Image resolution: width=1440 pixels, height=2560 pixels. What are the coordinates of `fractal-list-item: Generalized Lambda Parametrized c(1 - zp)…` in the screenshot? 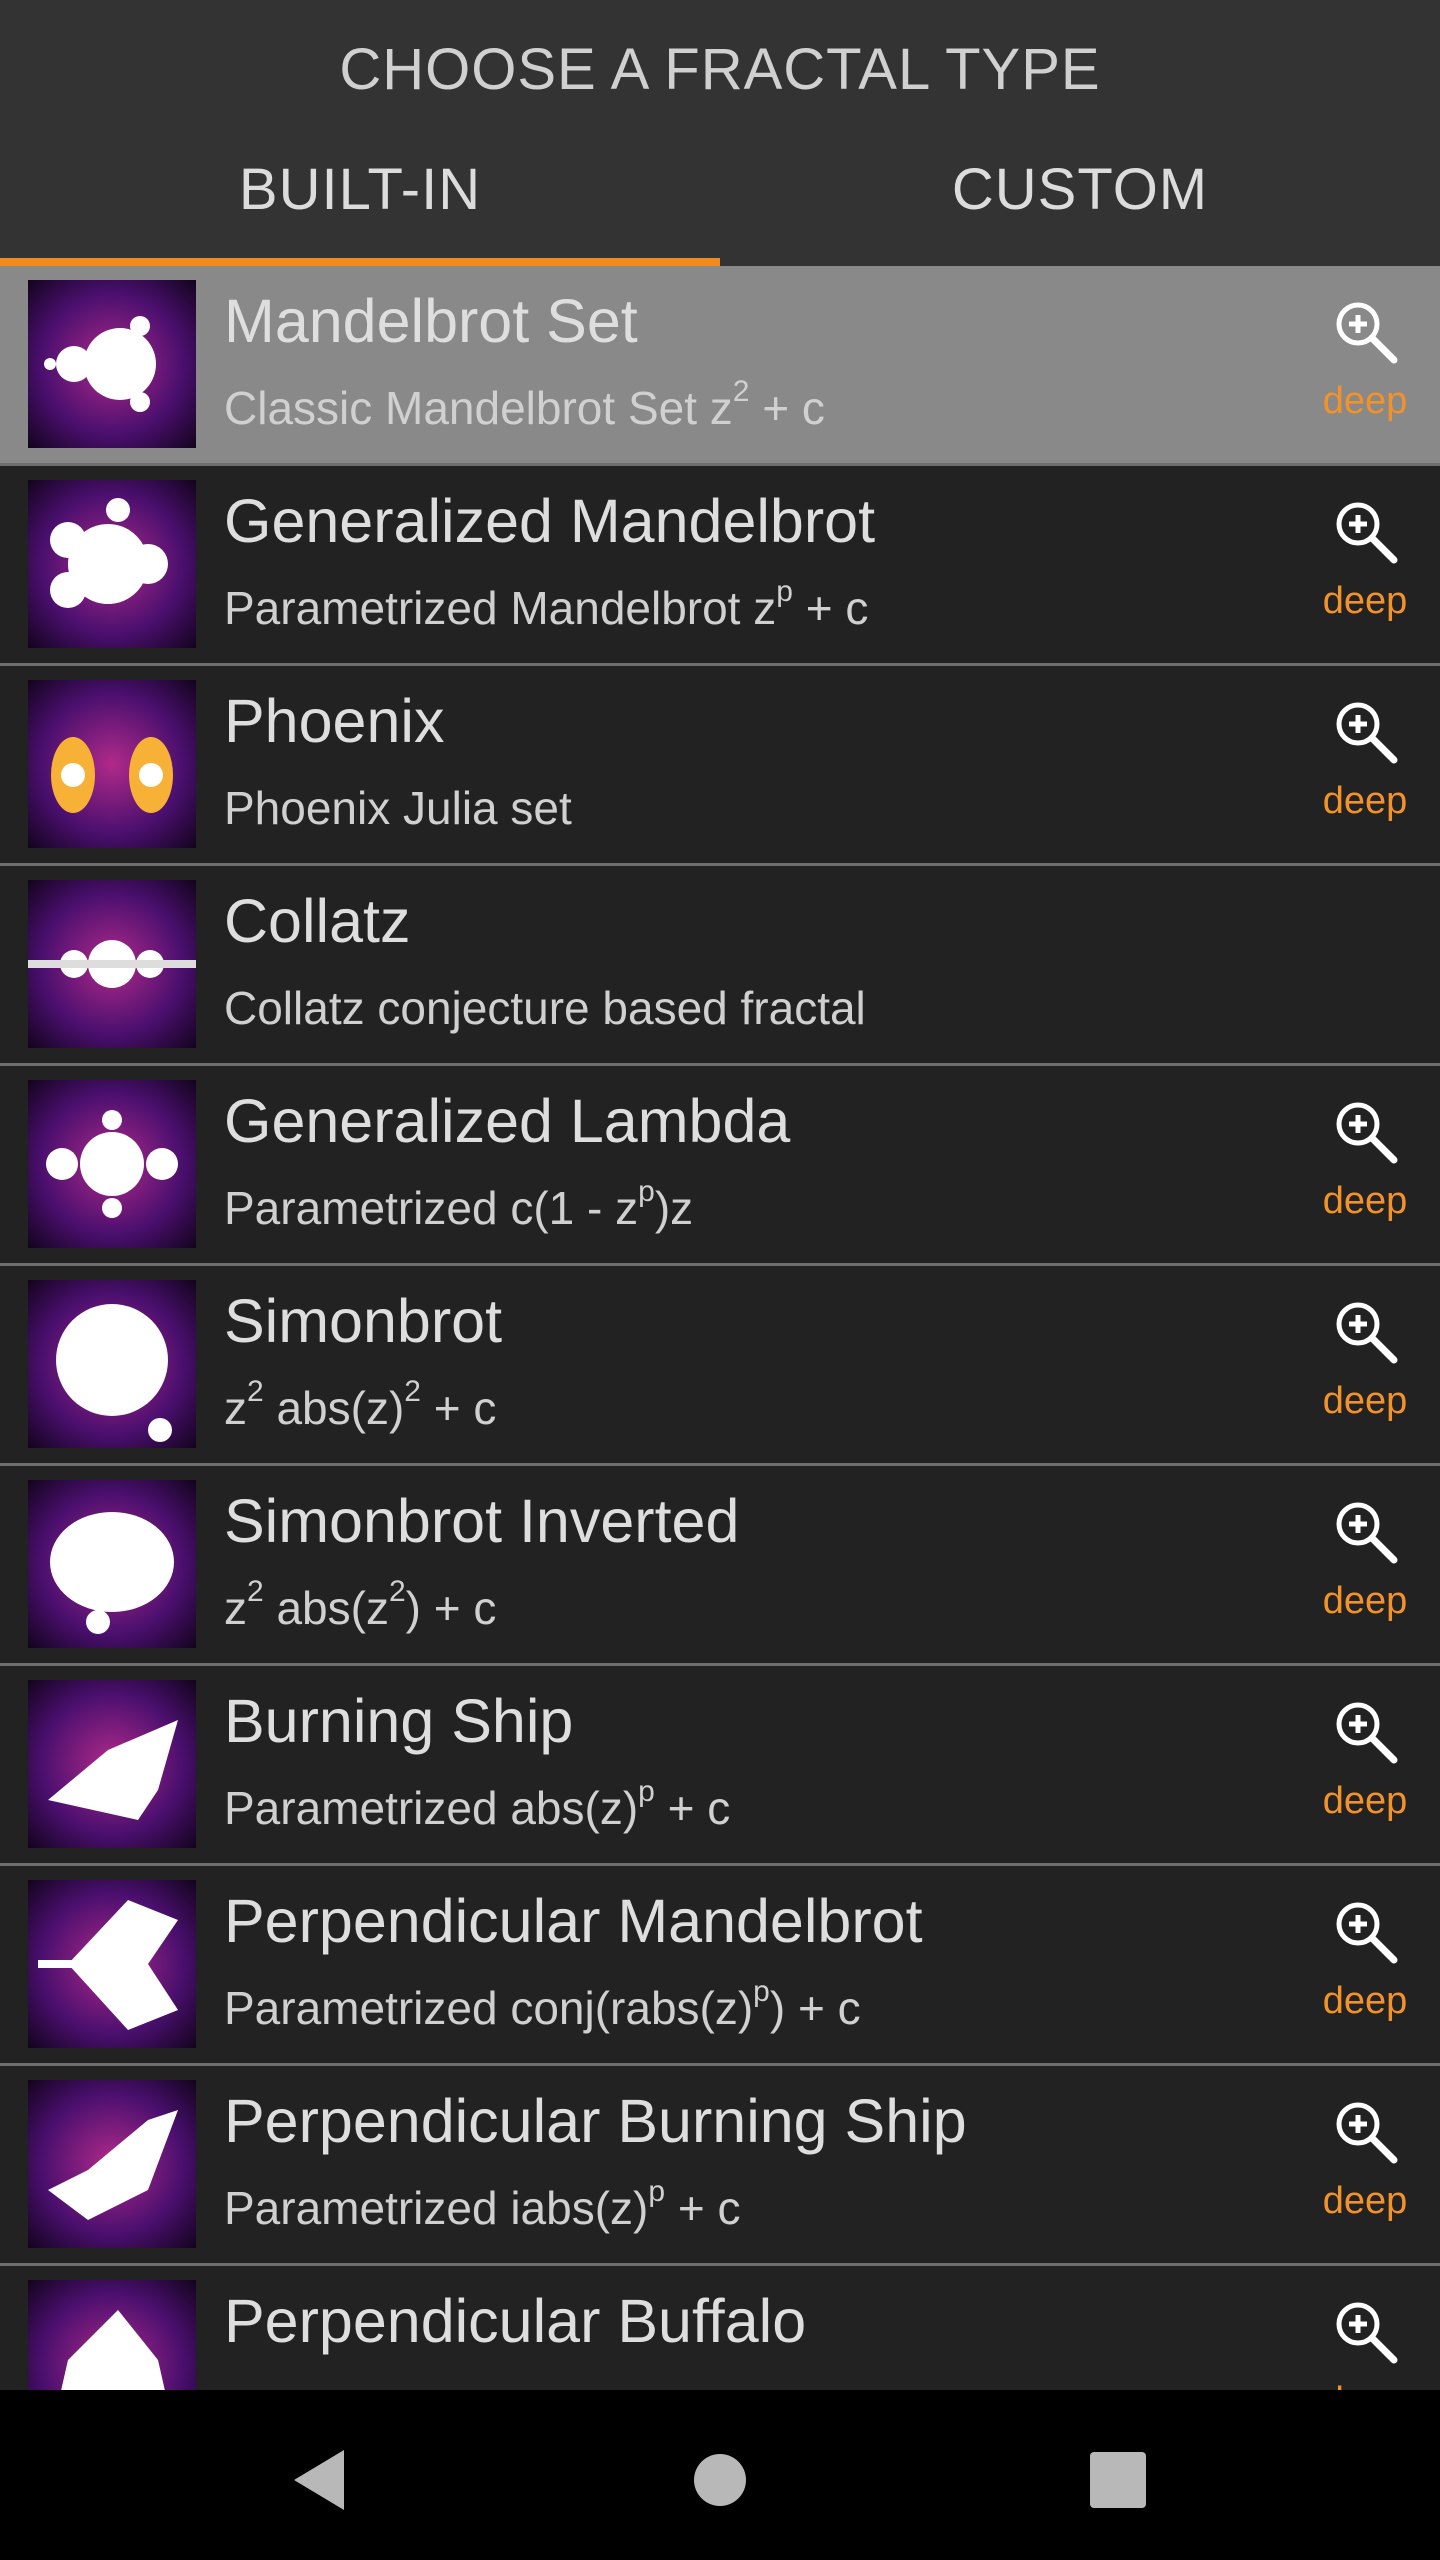 It's located at (720, 1166).